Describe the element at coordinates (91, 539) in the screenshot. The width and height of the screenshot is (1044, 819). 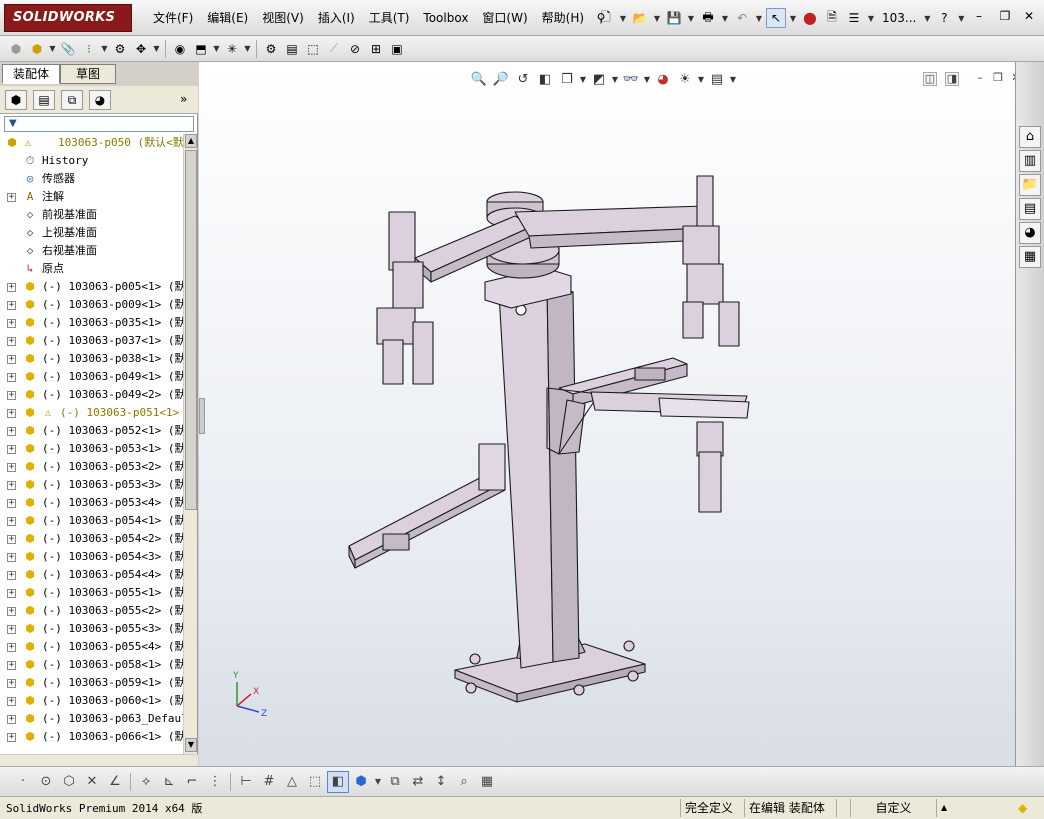
I see `tree-item: + ⬢ (-) 103063-p054<2> (默认` at that location.